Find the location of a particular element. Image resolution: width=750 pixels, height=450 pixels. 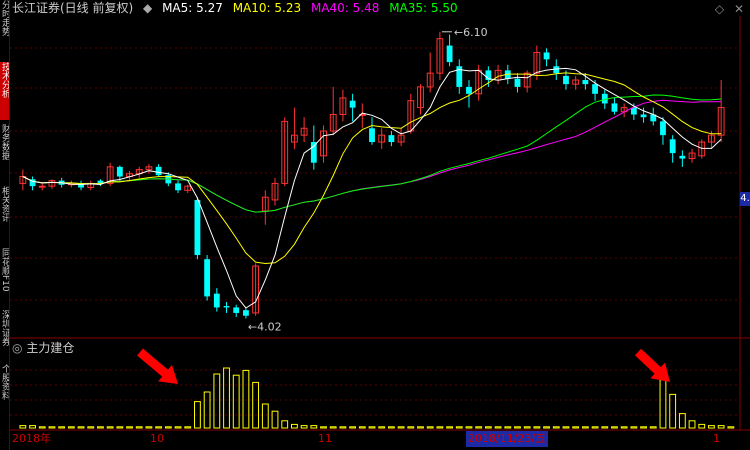

sub-panel-title: 主力建仓 is located at coordinates (50, 348).